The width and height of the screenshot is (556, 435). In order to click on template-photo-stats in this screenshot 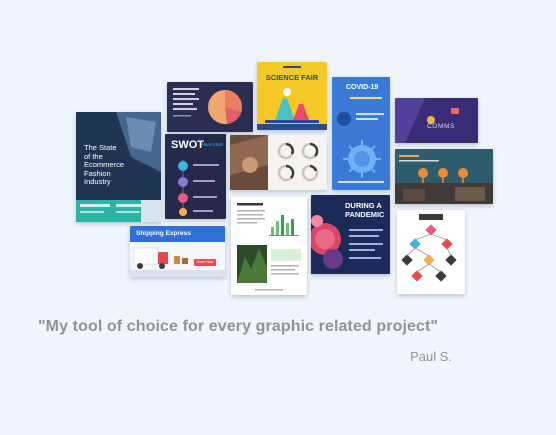, I will do `click(278, 162)`.